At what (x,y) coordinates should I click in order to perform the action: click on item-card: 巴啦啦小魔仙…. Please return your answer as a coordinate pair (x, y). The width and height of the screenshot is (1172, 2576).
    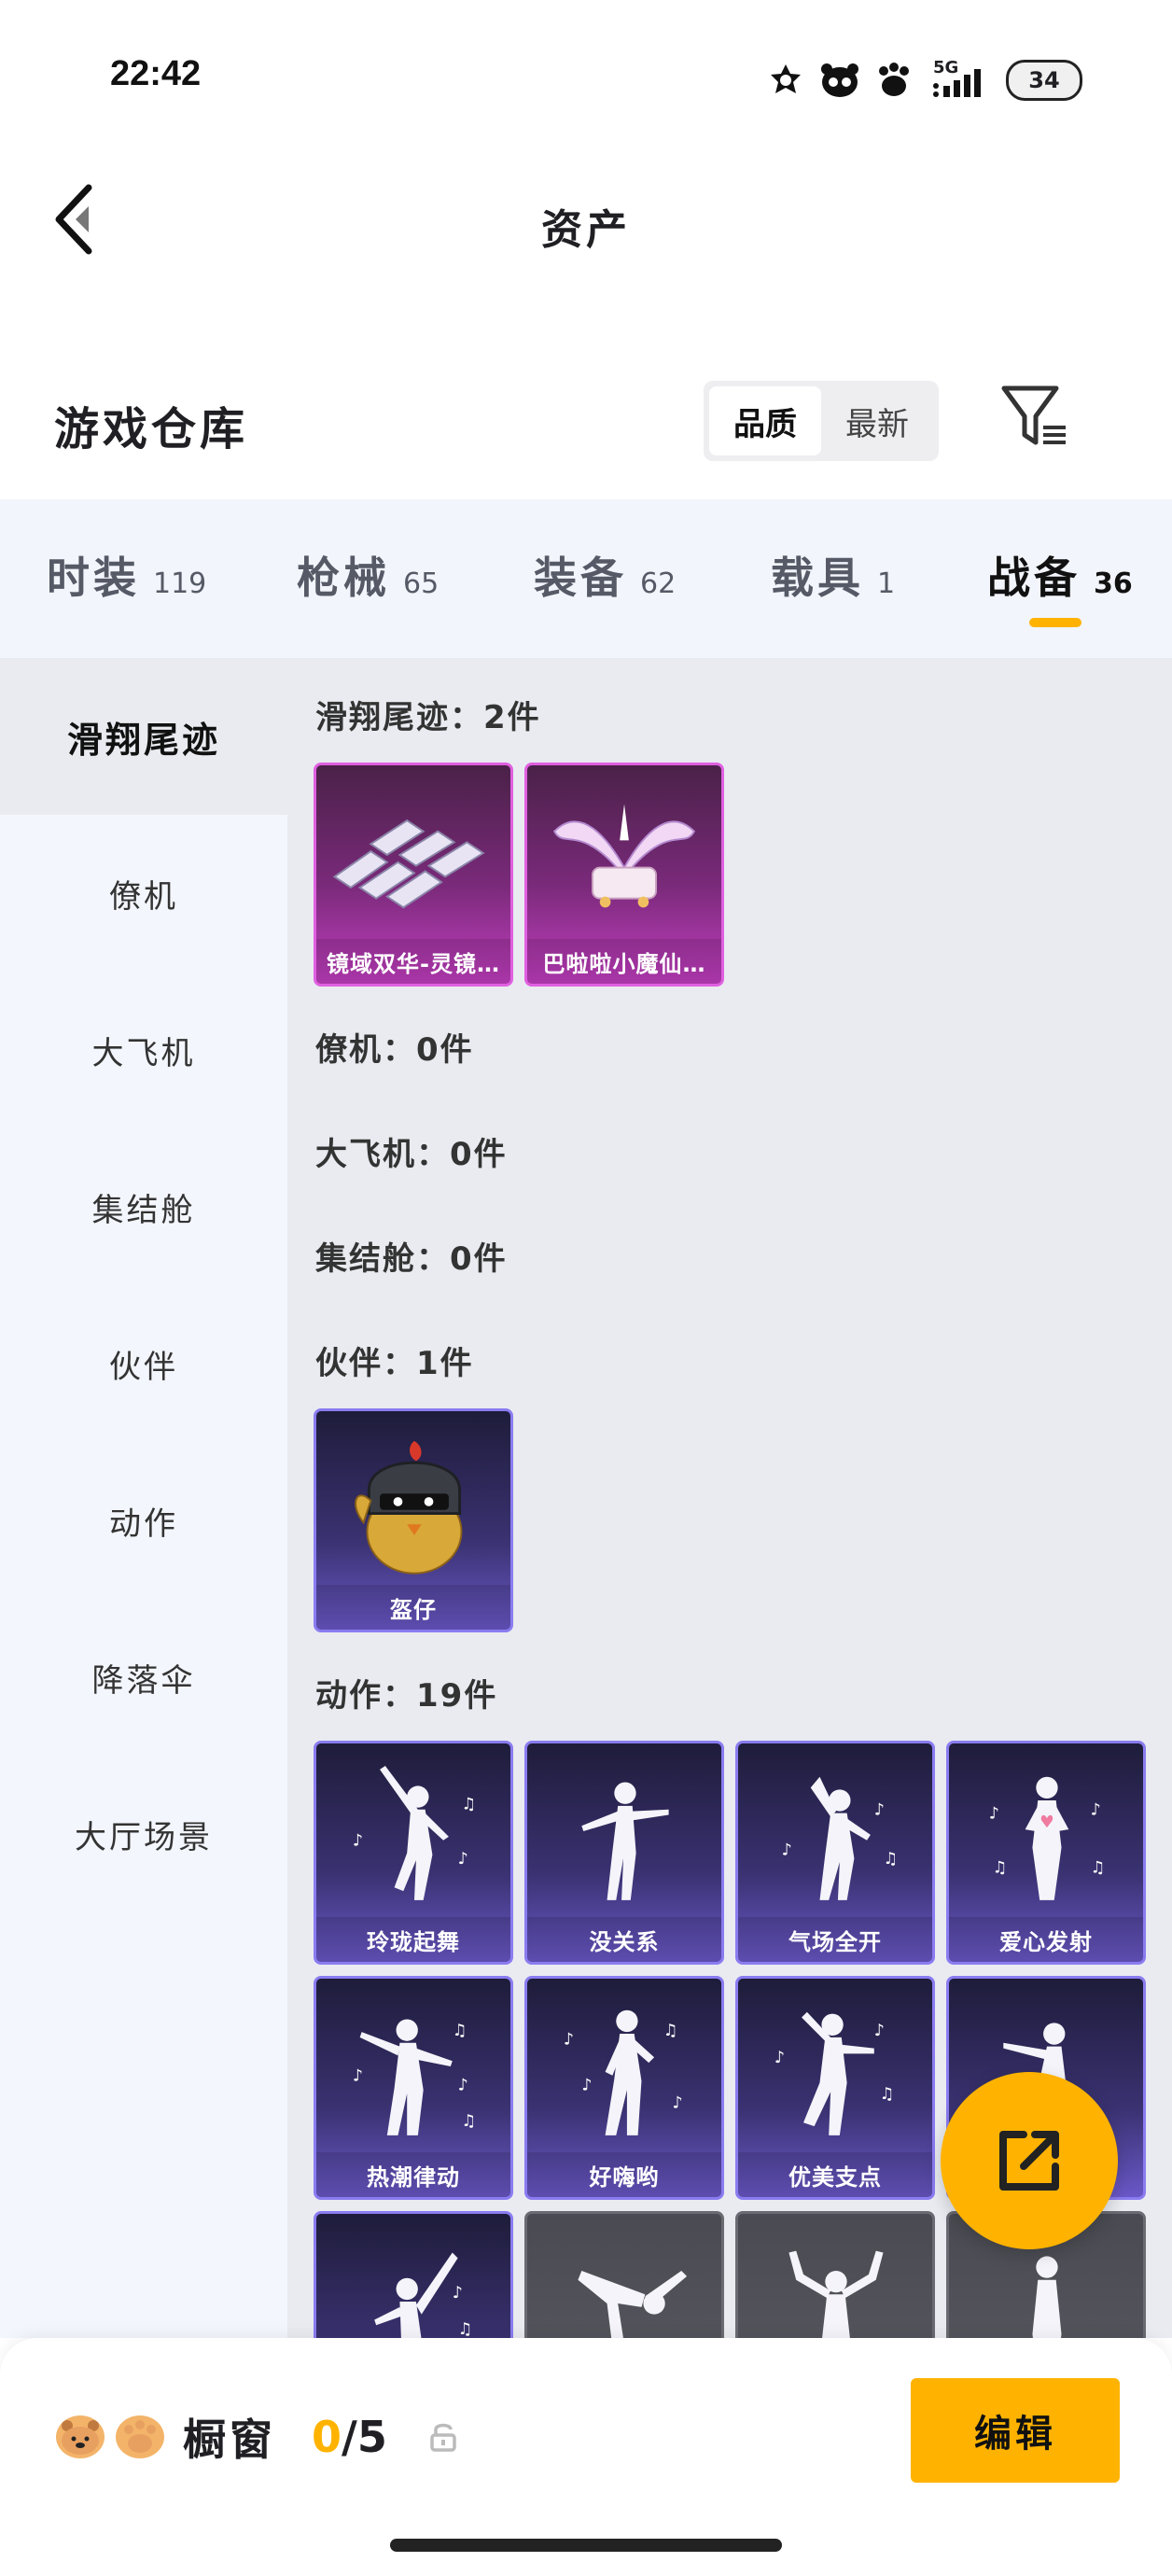
    Looking at the image, I should click on (624, 875).